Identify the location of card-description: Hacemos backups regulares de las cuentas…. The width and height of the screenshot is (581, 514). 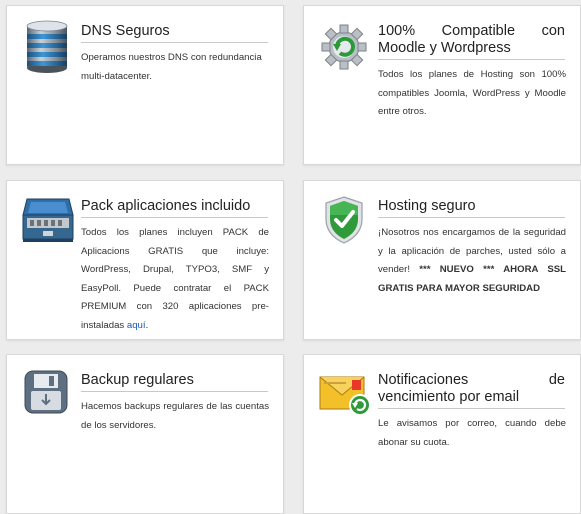
(175, 416).